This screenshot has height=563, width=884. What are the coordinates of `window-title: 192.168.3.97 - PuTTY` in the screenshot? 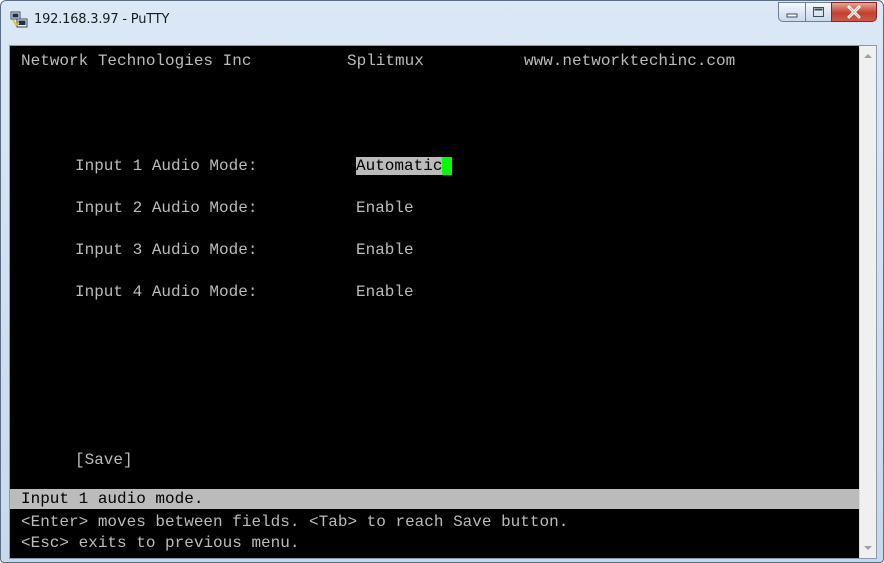 It's located at (102, 19).